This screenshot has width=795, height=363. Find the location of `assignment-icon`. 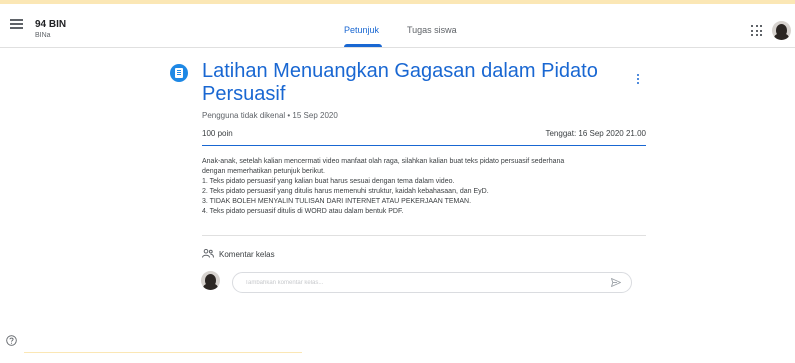

assignment-icon is located at coordinates (179, 73).